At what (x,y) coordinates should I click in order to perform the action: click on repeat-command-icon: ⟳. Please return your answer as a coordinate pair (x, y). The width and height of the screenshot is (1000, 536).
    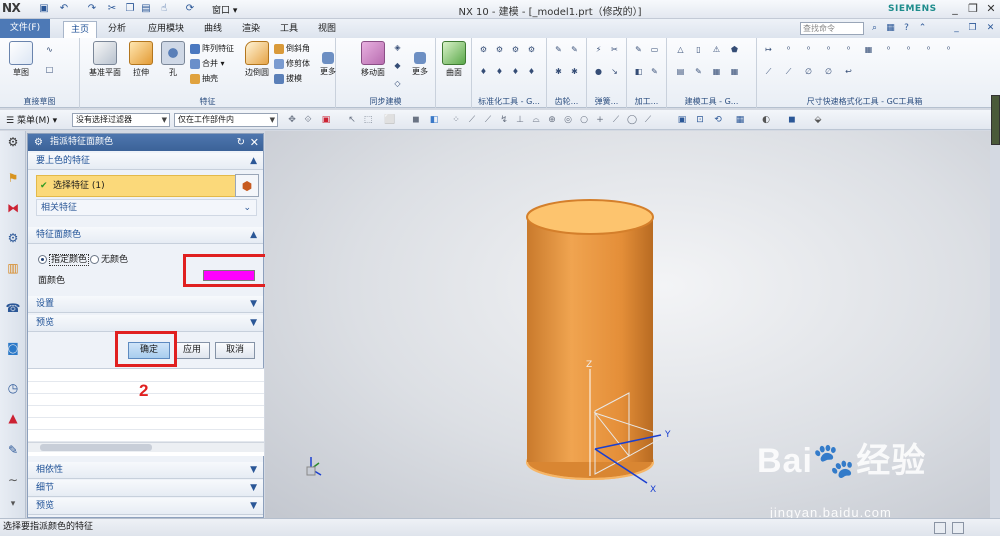
    Looking at the image, I should click on (190, 9).